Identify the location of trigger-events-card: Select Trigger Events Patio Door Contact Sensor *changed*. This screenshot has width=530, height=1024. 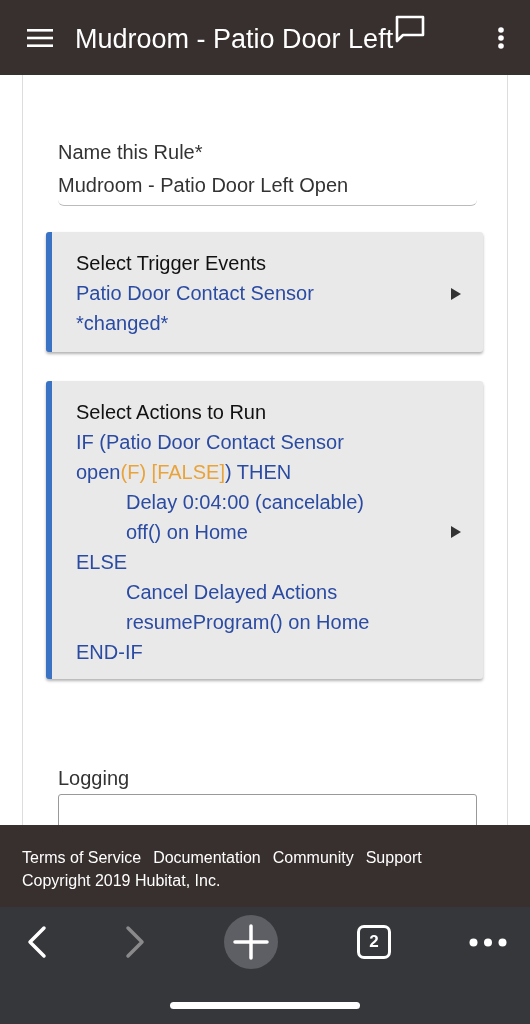
(264, 292).